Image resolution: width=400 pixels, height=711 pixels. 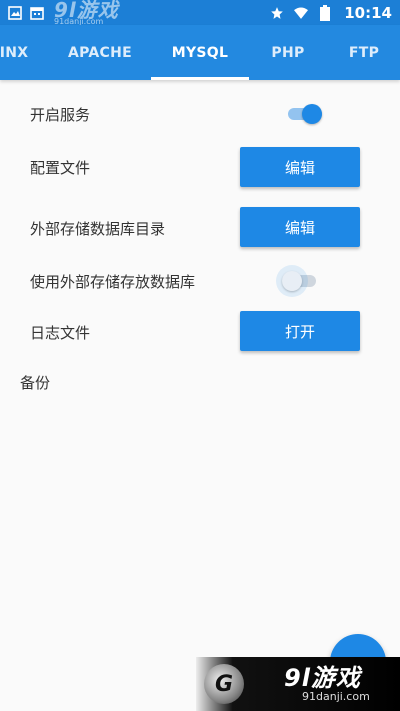 I want to click on status-right: 10:14, so click(x=331, y=13).